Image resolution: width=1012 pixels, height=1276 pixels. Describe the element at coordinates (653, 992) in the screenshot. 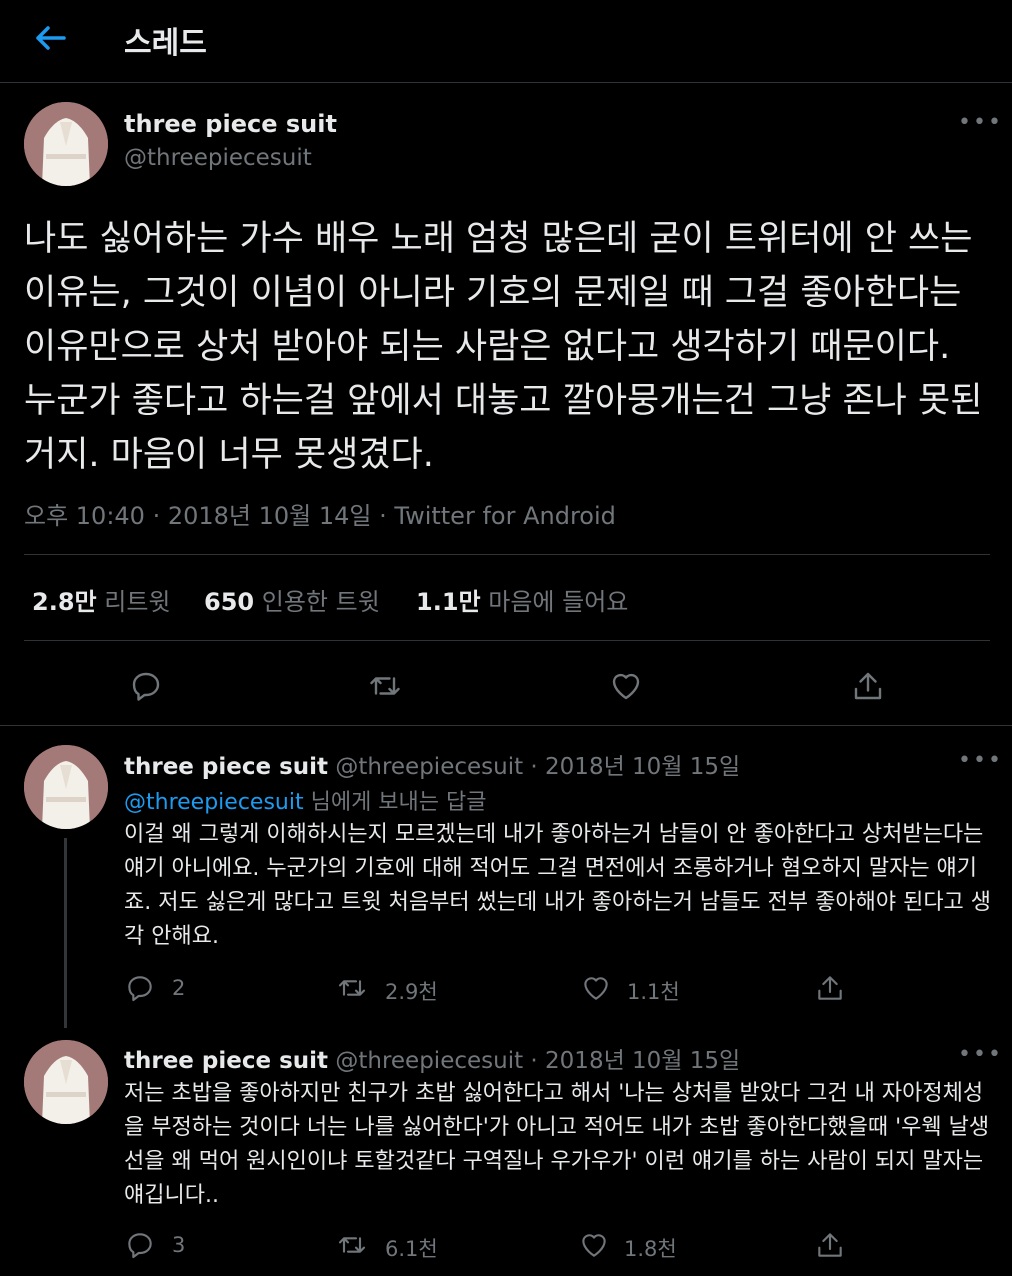

I see `like-count: 1.1천` at that location.